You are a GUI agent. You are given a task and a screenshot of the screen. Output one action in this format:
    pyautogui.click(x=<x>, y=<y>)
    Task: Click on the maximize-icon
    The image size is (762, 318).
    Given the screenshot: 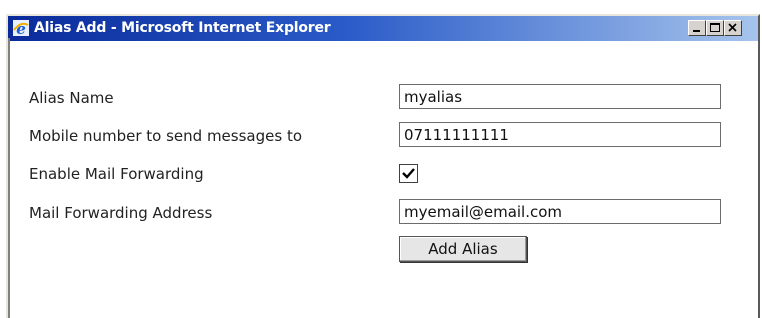 What is the action you would take?
    pyautogui.click(x=715, y=27)
    